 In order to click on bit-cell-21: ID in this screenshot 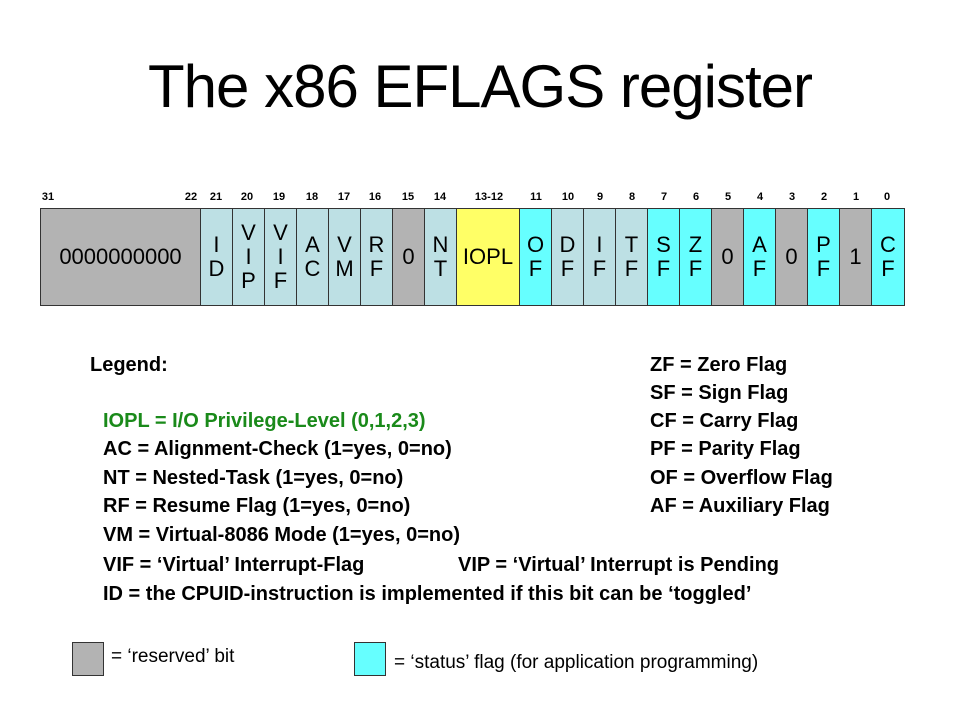, I will do `click(217, 257)`.